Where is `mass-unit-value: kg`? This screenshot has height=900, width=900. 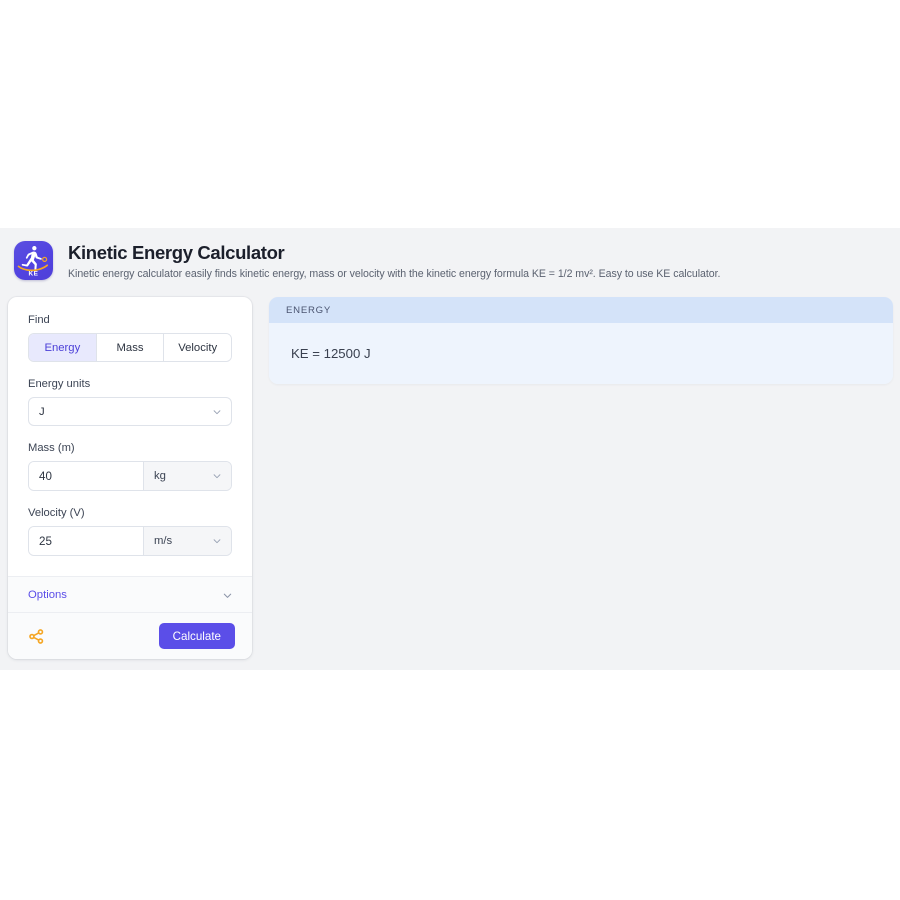 mass-unit-value: kg is located at coordinates (160, 476).